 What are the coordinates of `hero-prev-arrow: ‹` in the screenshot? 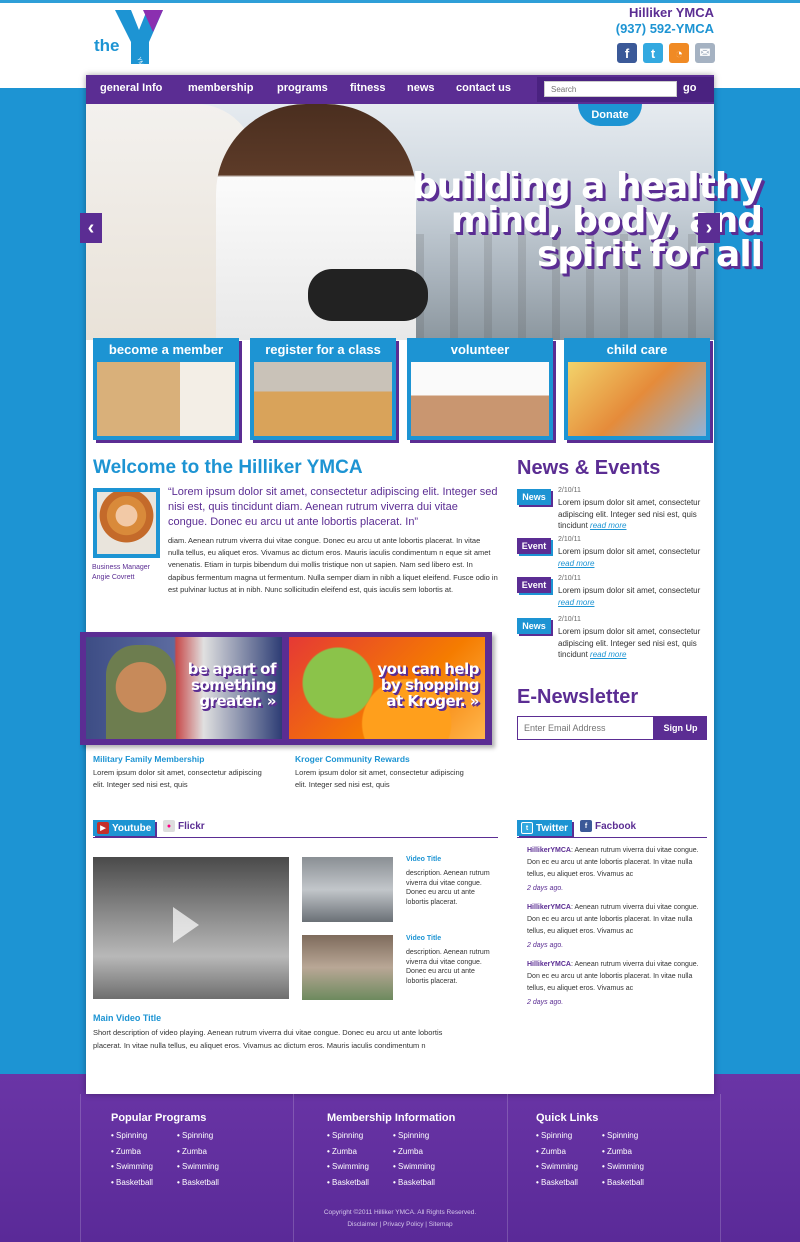 It's located at (91, 228).